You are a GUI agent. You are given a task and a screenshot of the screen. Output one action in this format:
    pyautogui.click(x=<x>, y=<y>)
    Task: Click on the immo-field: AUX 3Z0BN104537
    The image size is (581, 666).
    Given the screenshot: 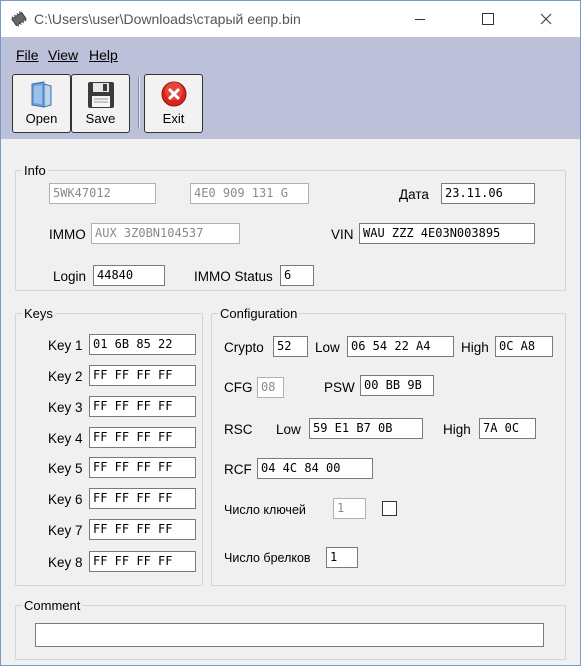 What is the action you would take?
    pyautogui.click(x=165, y=233)
    